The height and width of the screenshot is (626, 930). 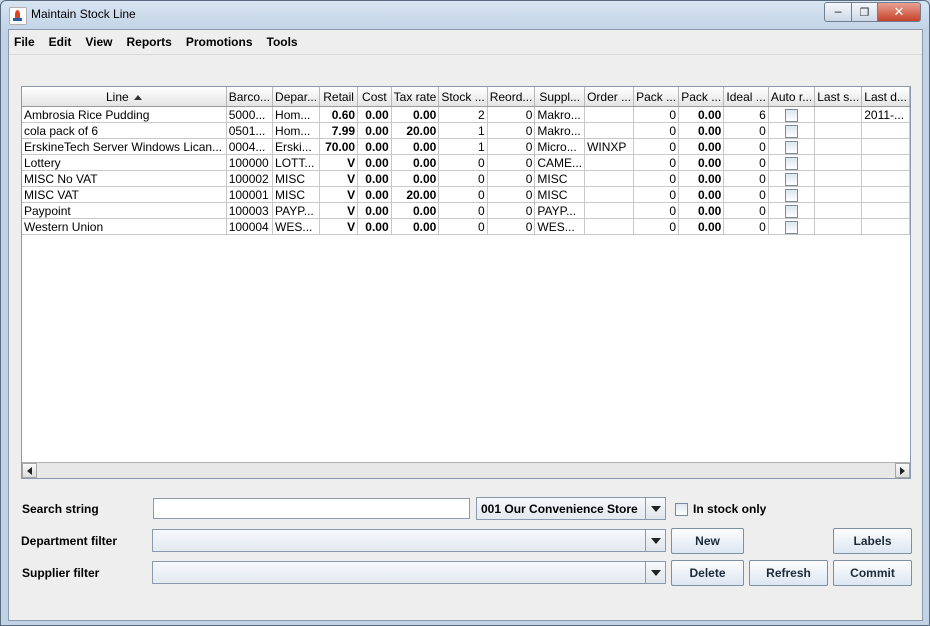 I want to click on supplier-filter-select, so click(x=409, y=572).